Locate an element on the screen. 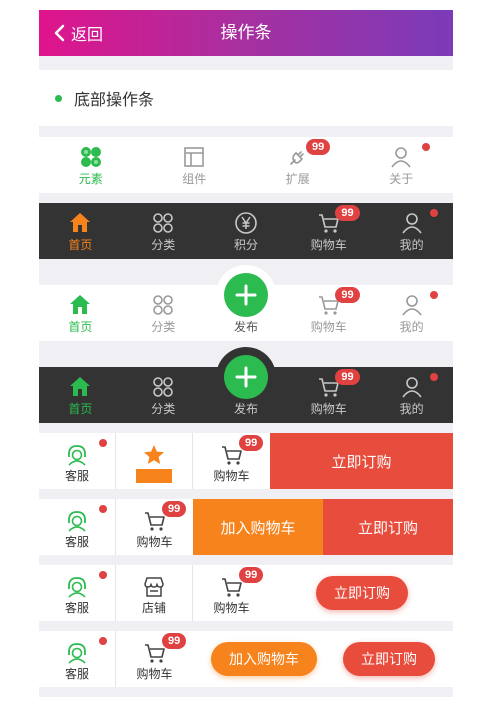  tab-components: 组件 is located at coordinates (195, 165).